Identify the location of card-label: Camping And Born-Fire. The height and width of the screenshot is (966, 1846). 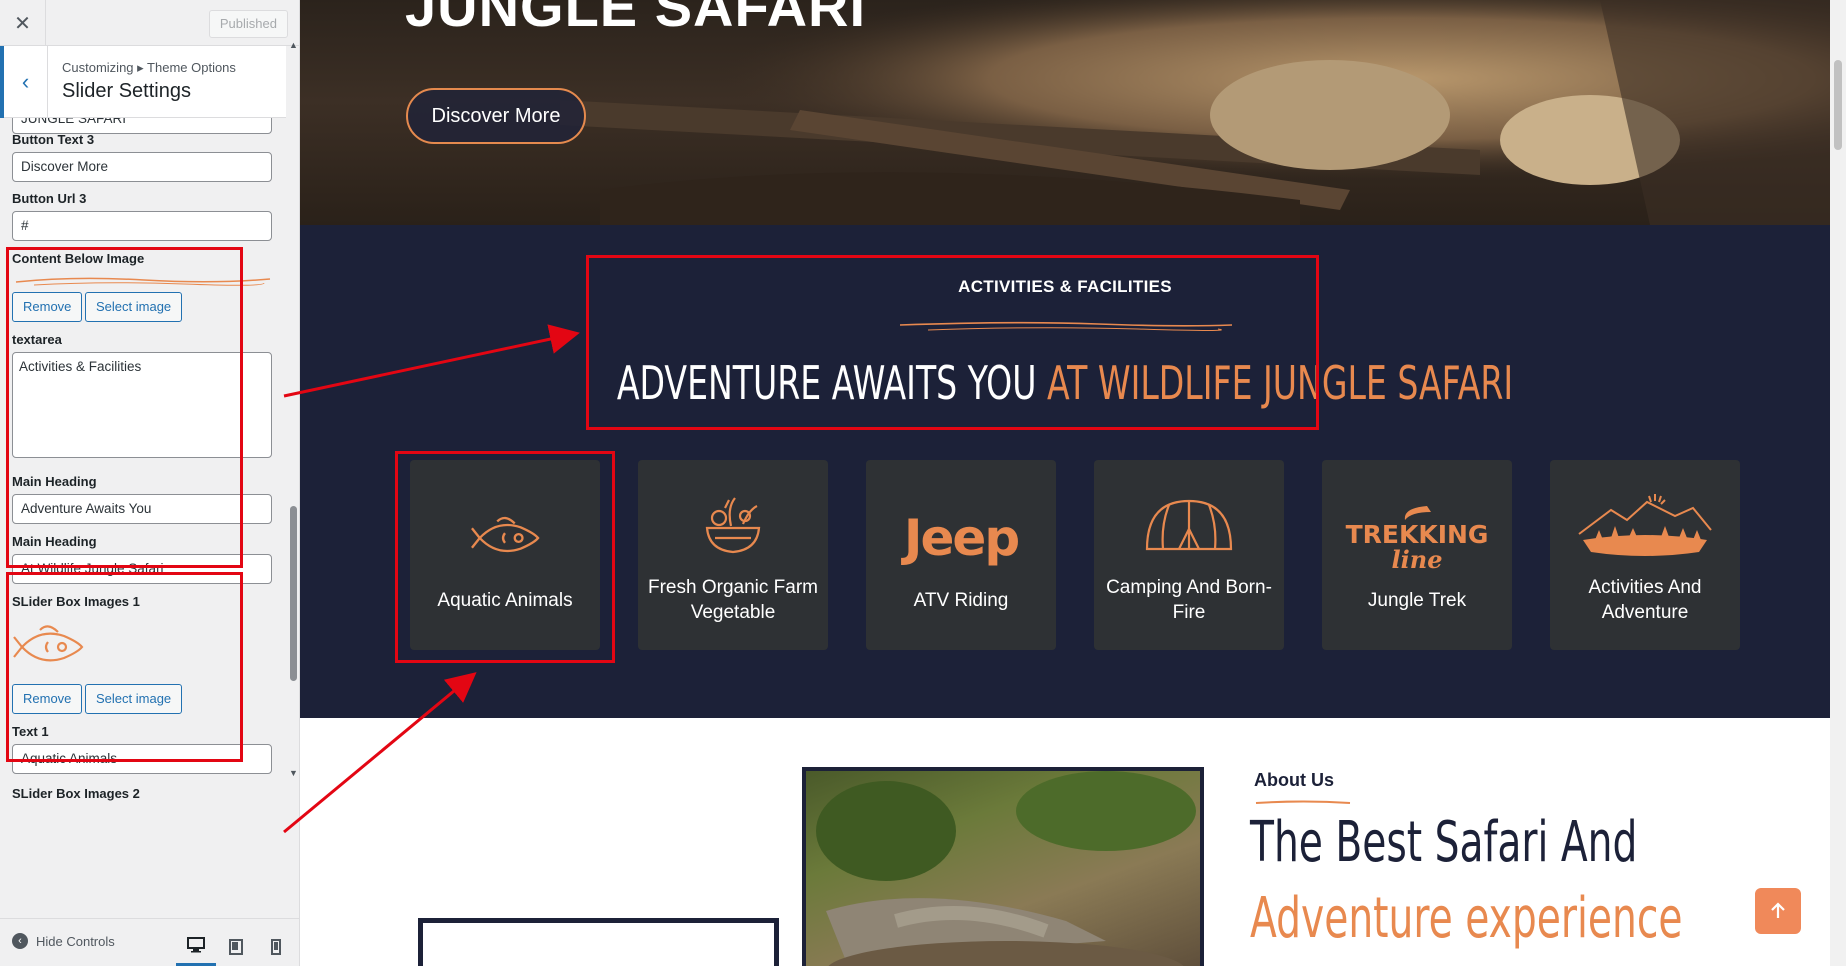
(1189, 600).